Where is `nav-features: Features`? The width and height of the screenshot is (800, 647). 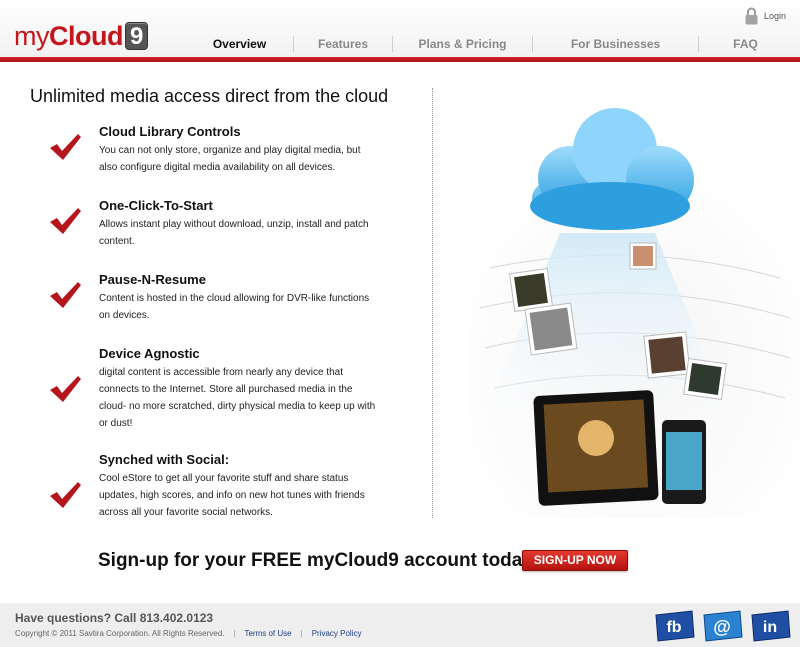 nav-features: Features is located at coordinates (342, 44).